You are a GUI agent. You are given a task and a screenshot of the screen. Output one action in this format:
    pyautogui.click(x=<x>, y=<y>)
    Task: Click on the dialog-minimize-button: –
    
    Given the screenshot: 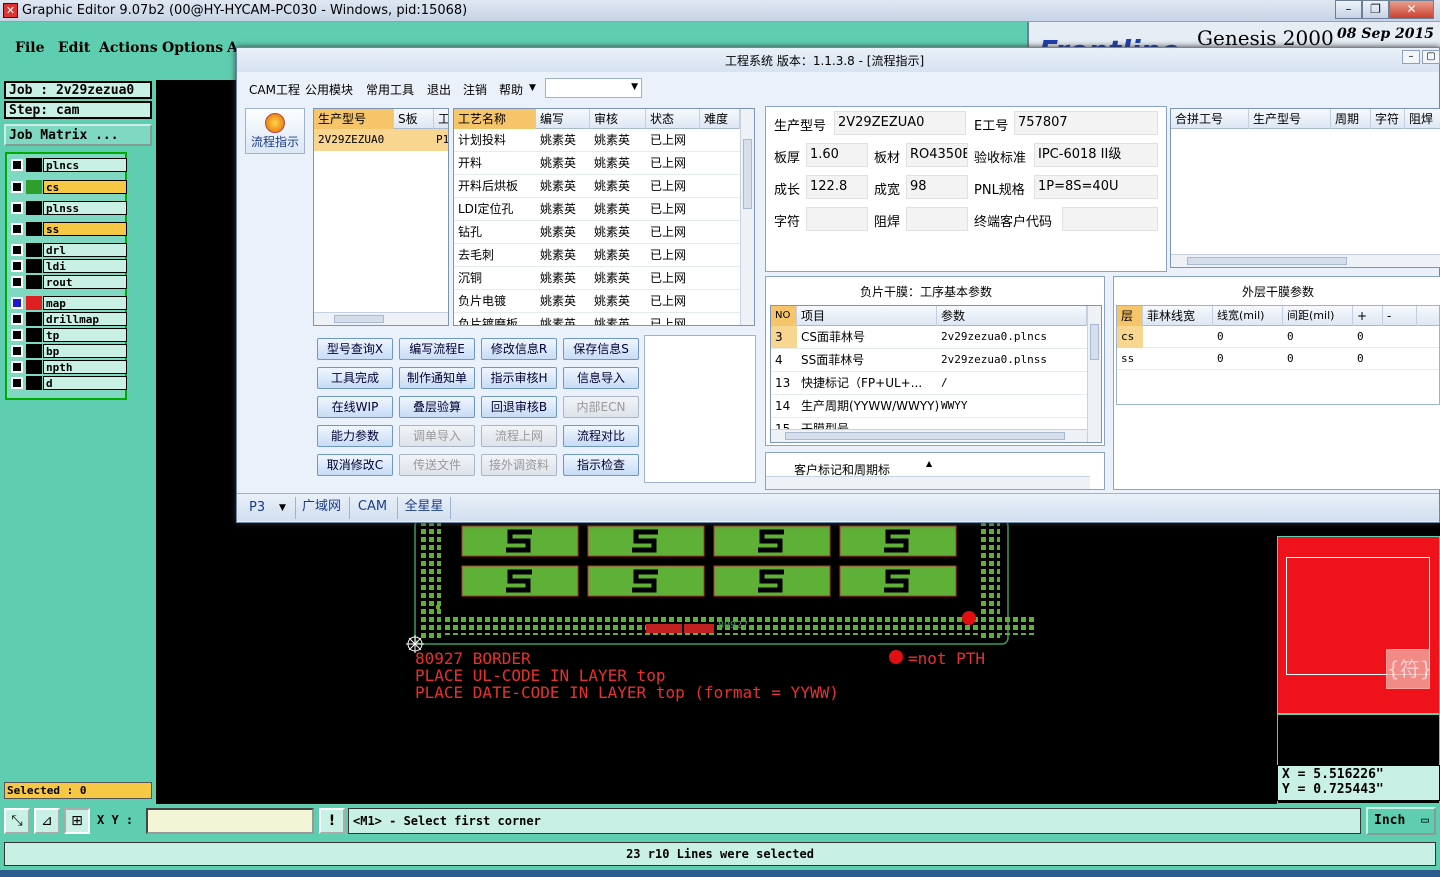 What is the action you would take?
    pyautogui.click(x=1411, y=57)
    